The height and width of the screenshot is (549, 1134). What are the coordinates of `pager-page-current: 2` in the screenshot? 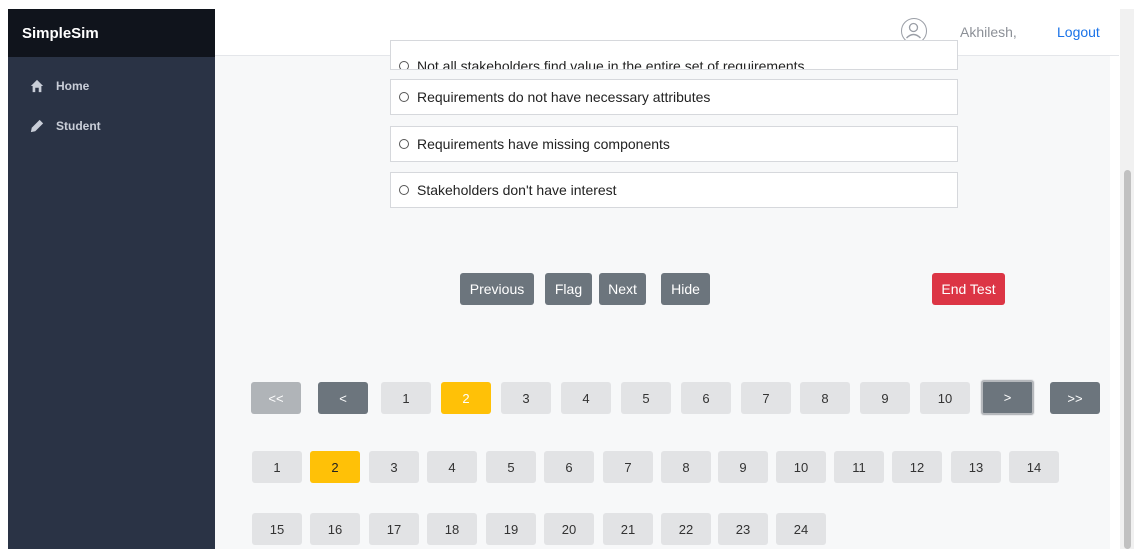 It's located at (466, 398).